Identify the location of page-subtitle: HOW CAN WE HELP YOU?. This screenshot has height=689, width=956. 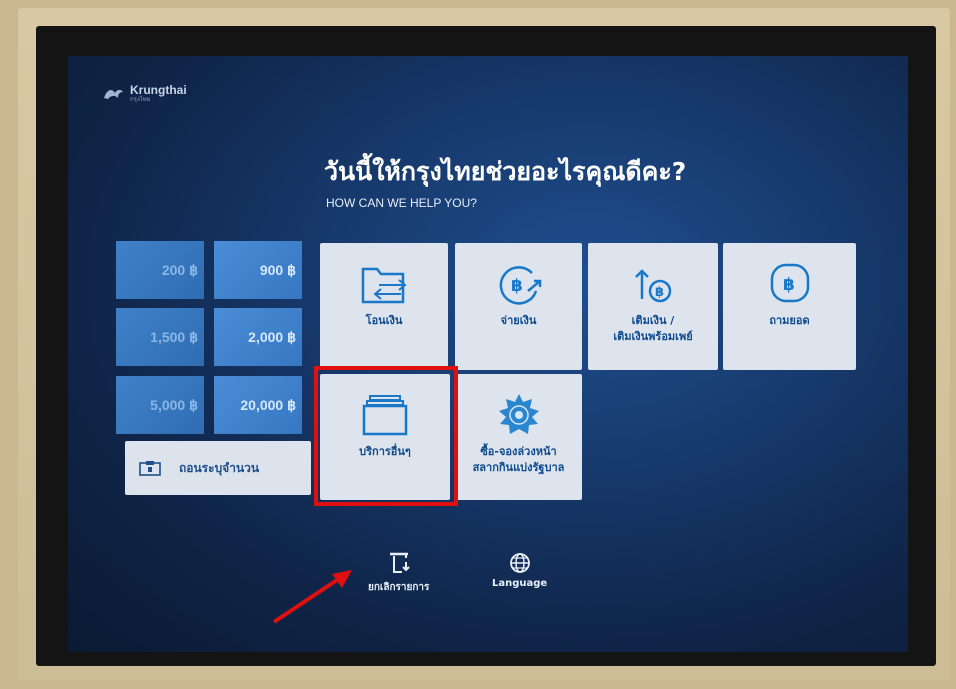
(401, 203).